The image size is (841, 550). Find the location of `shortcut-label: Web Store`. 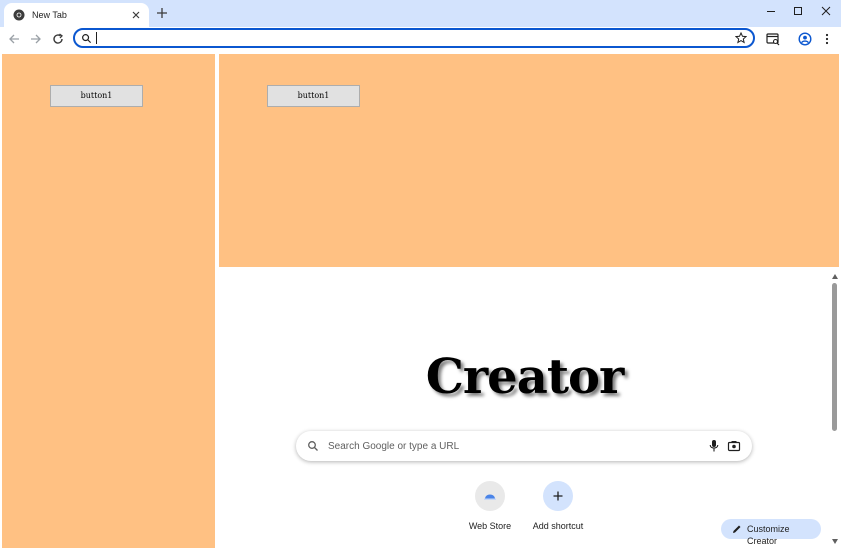

shortcut-label: Web Store is located at coordinates (490, 526).